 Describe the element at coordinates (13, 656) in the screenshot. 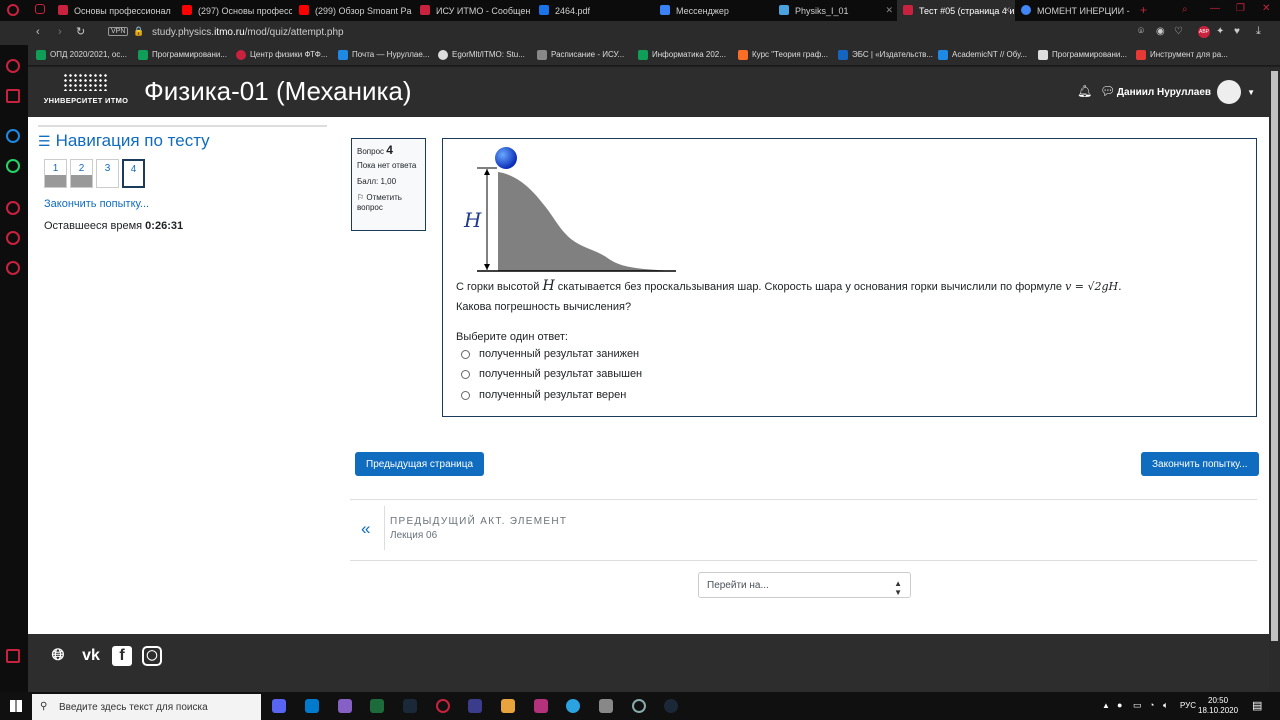

I see `extensions-icon` at that location.